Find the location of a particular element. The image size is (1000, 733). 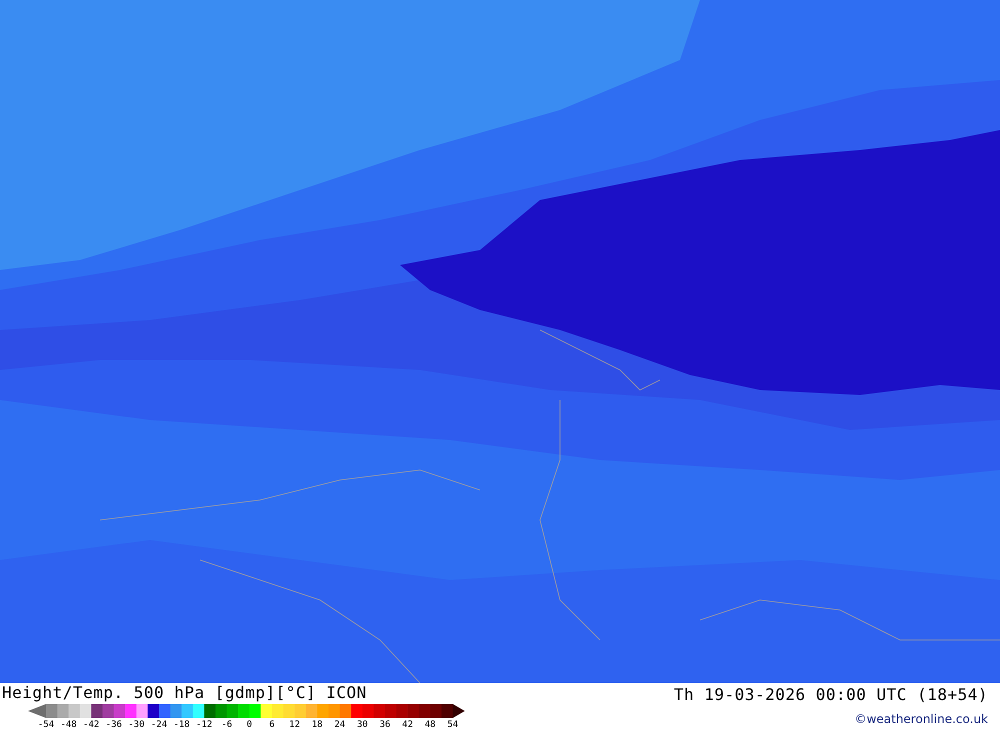

scale-tick-label: -30 is located at coordinates (136, 725).